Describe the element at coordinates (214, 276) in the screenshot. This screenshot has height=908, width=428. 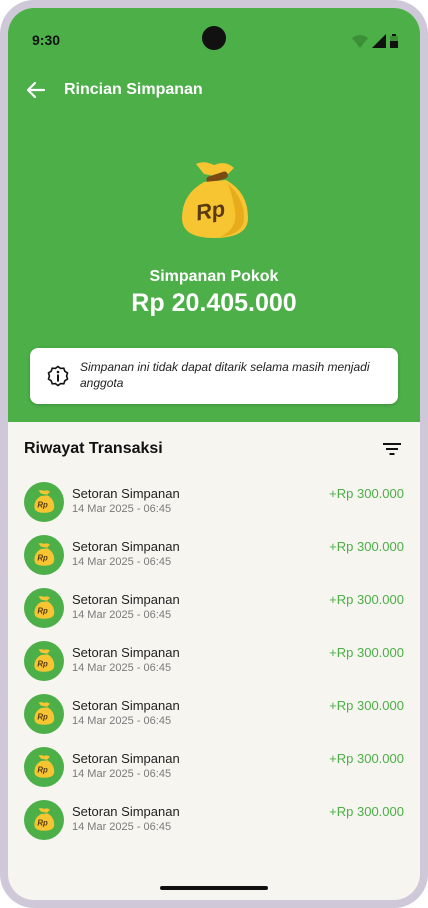
I see `balance-label: Simpanan Pokok` at that location.